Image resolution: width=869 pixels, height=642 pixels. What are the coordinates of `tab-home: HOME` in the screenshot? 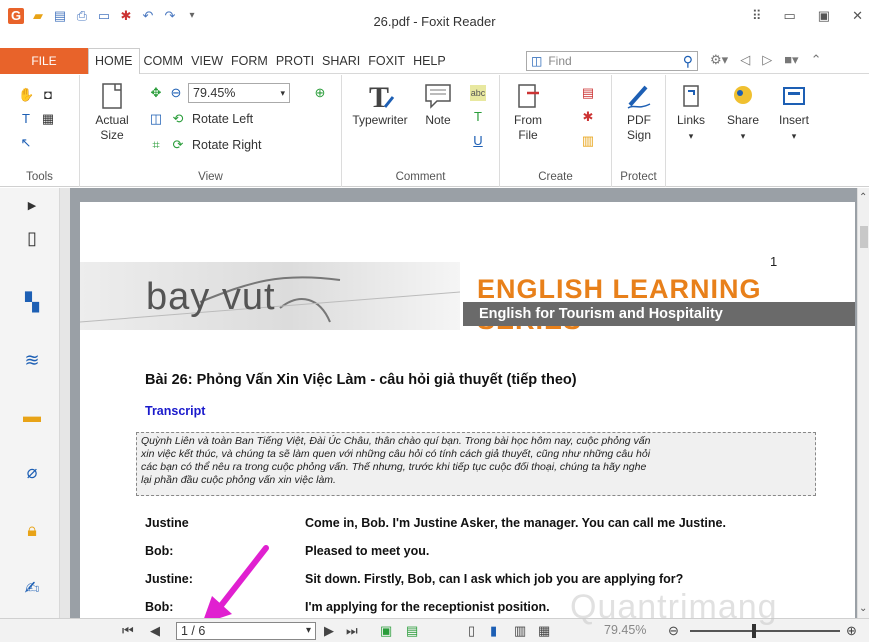 It's located at (114, 60).